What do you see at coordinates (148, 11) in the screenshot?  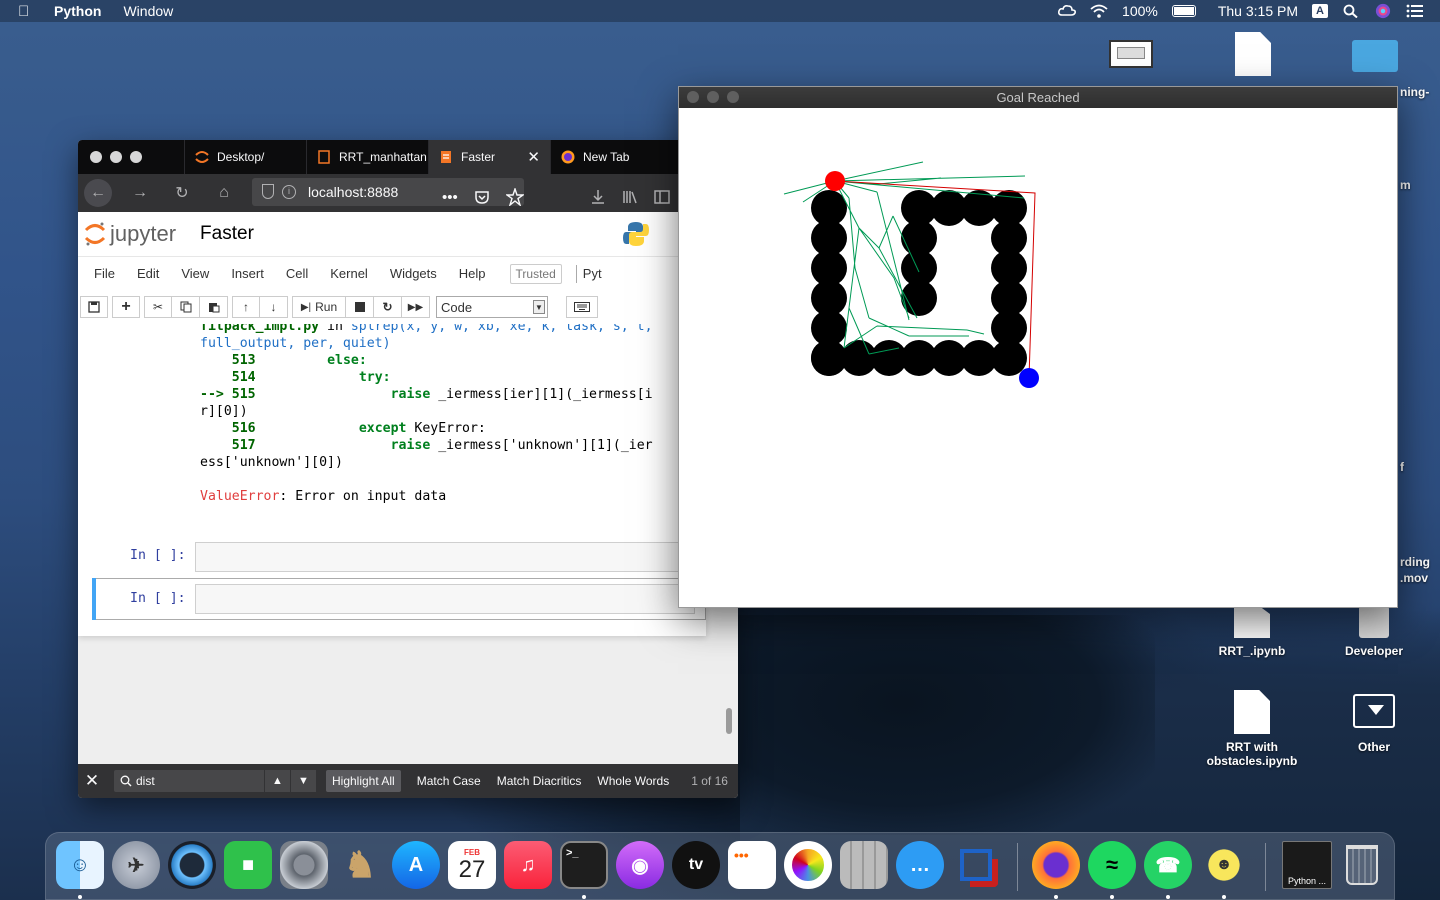 I see `window-menu: Window` at bounding box center [148, 11].